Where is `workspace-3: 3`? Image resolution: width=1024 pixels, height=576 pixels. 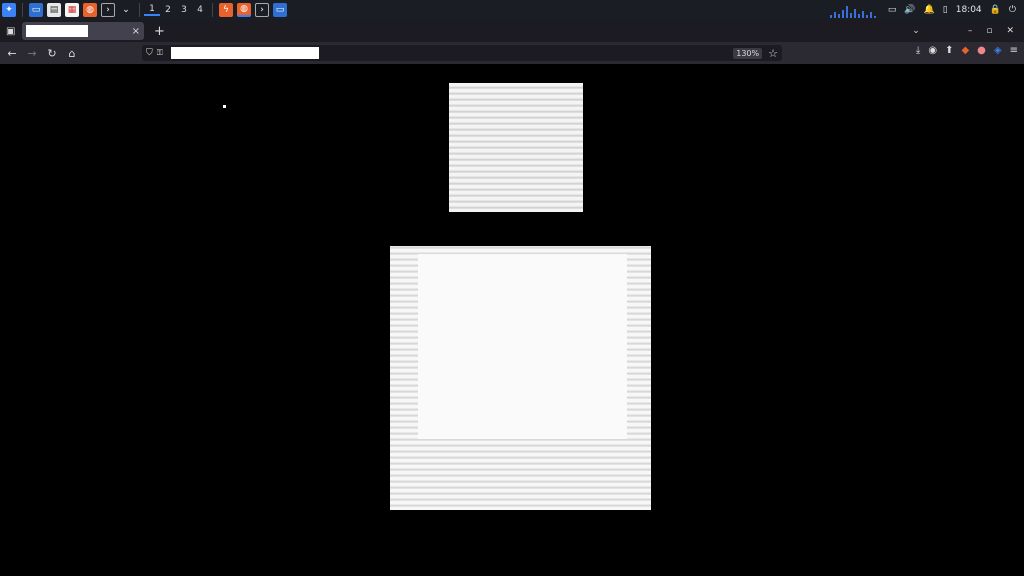 workspace-3: 3 is located at coordinates (184, 10).